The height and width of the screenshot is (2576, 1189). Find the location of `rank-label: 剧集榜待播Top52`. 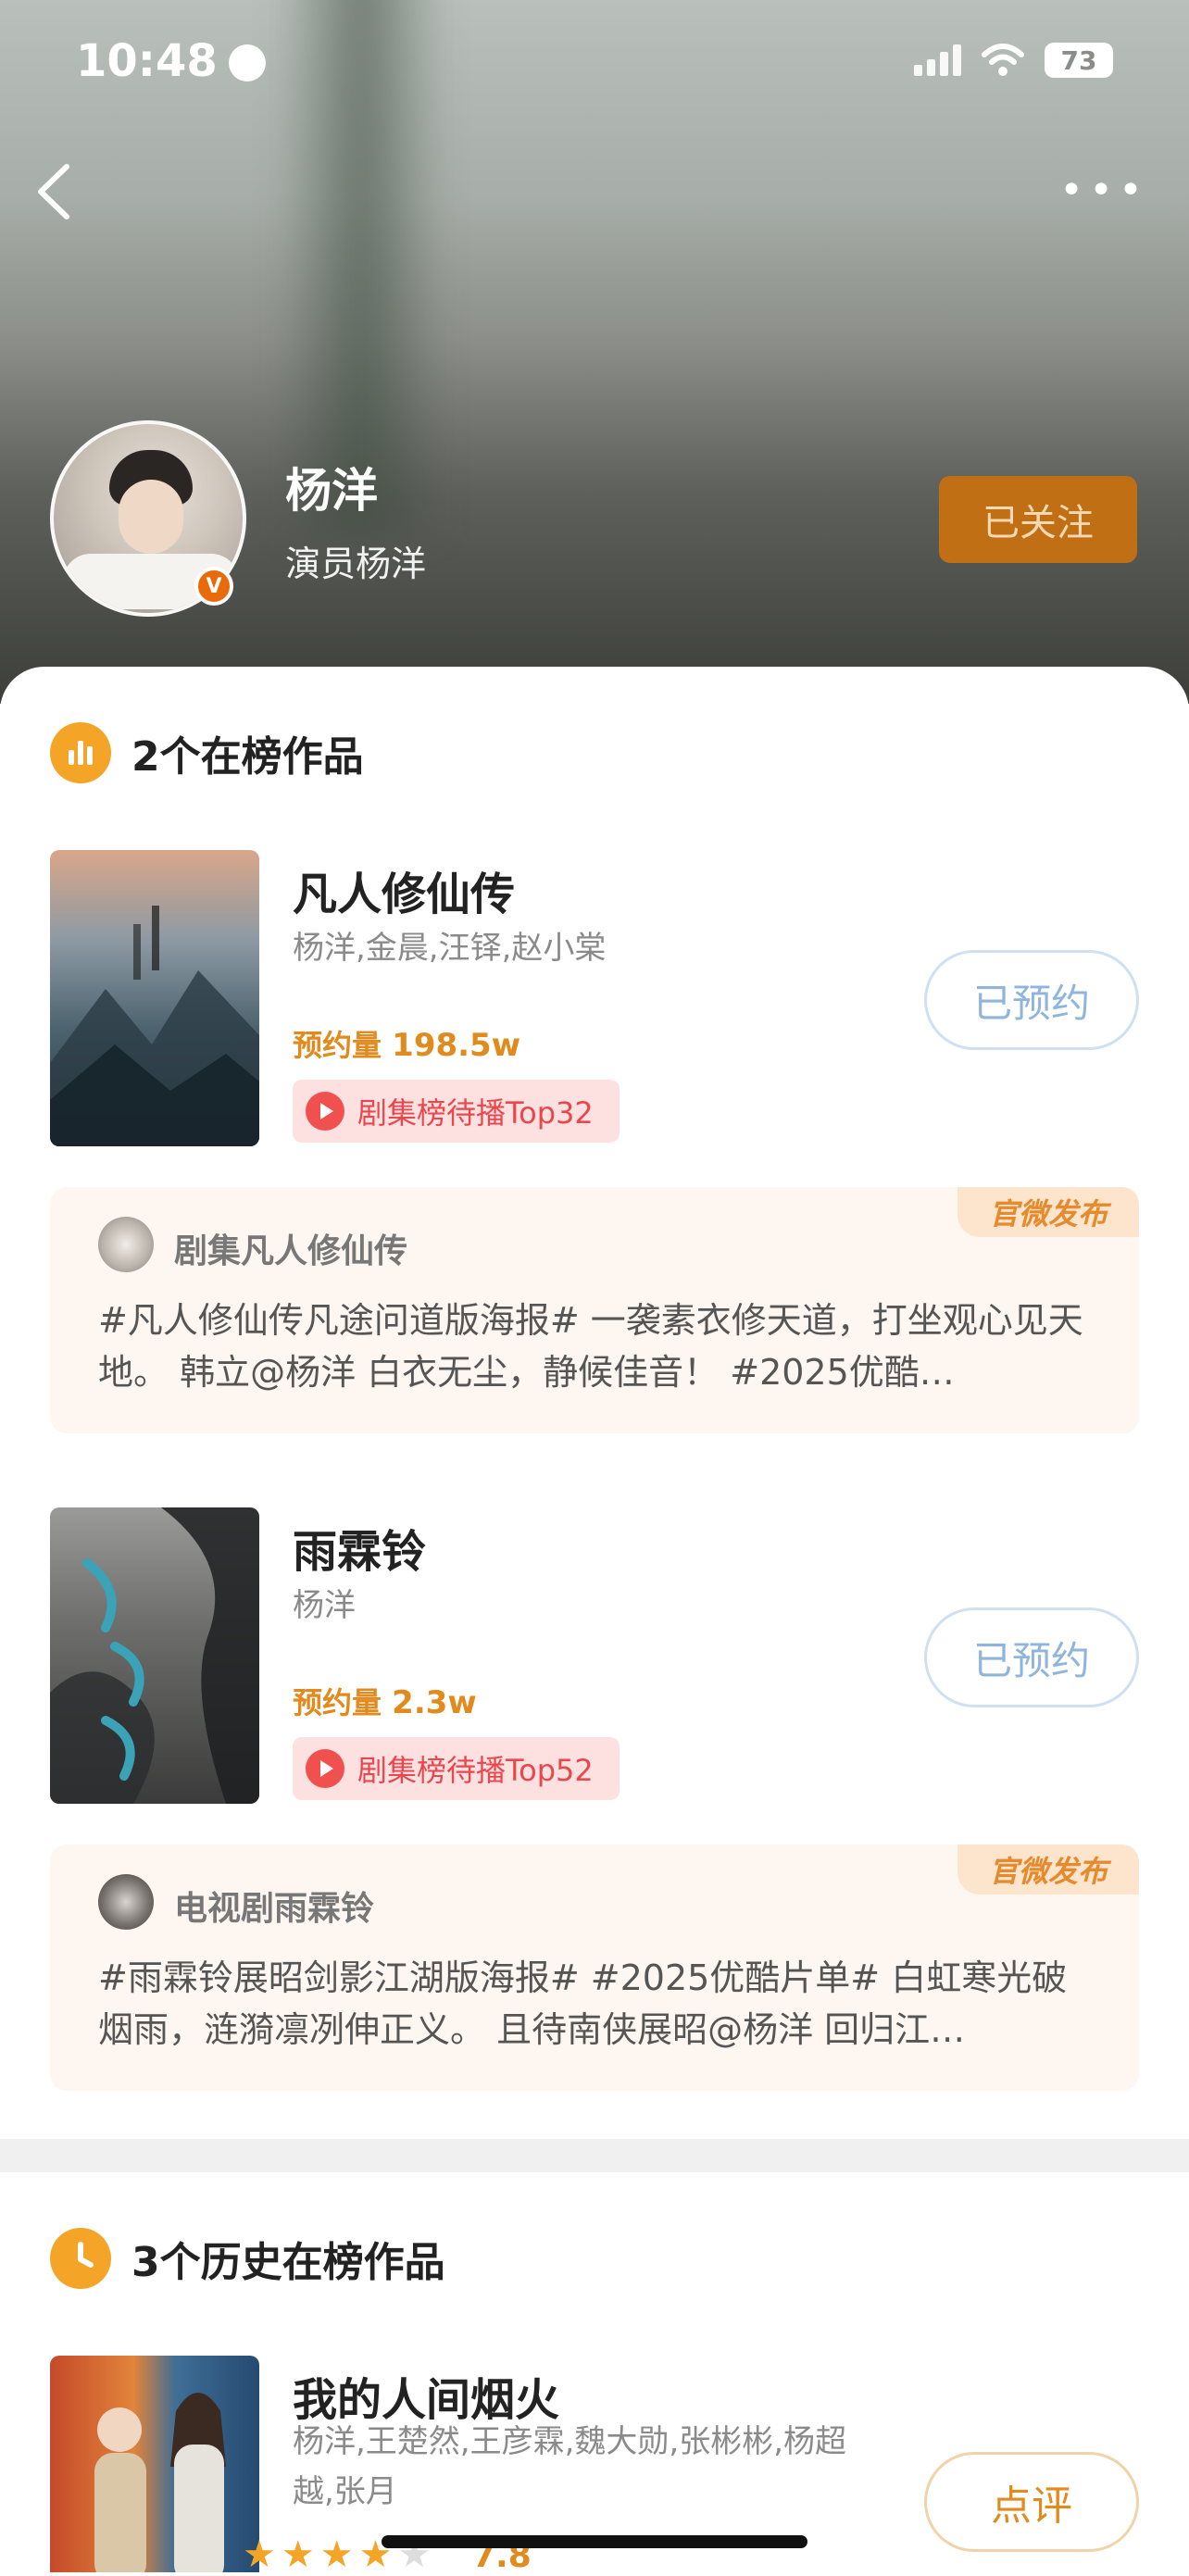

rank-label: 剧集榜待播Top52 is located at coordinates (475, 1771).